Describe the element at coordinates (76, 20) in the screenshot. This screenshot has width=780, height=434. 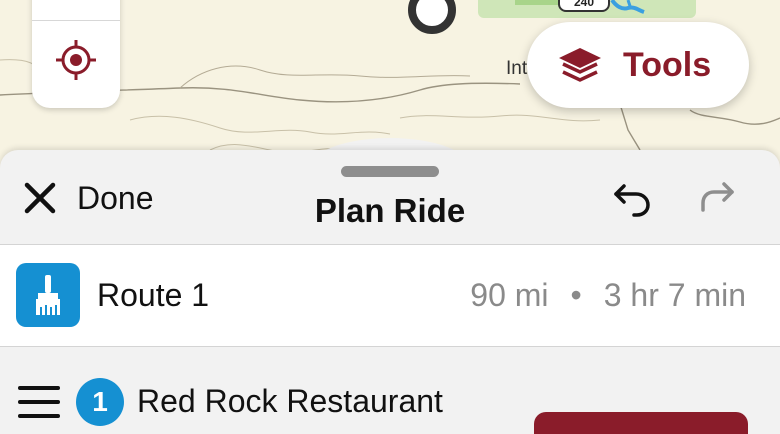
I see `divider` at that location.